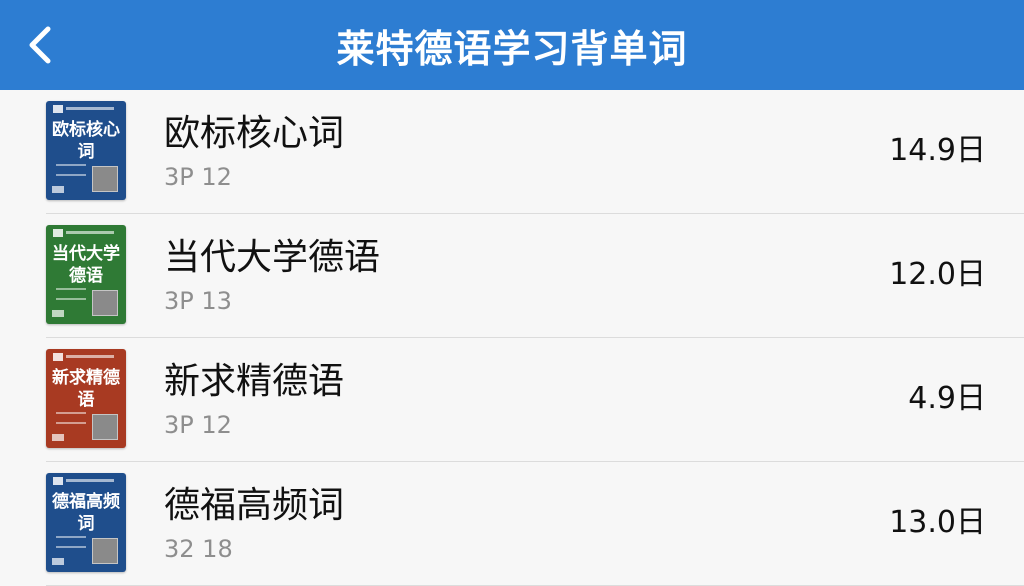  I want to click on book-cover: 新求精德语, so click(86, 398).